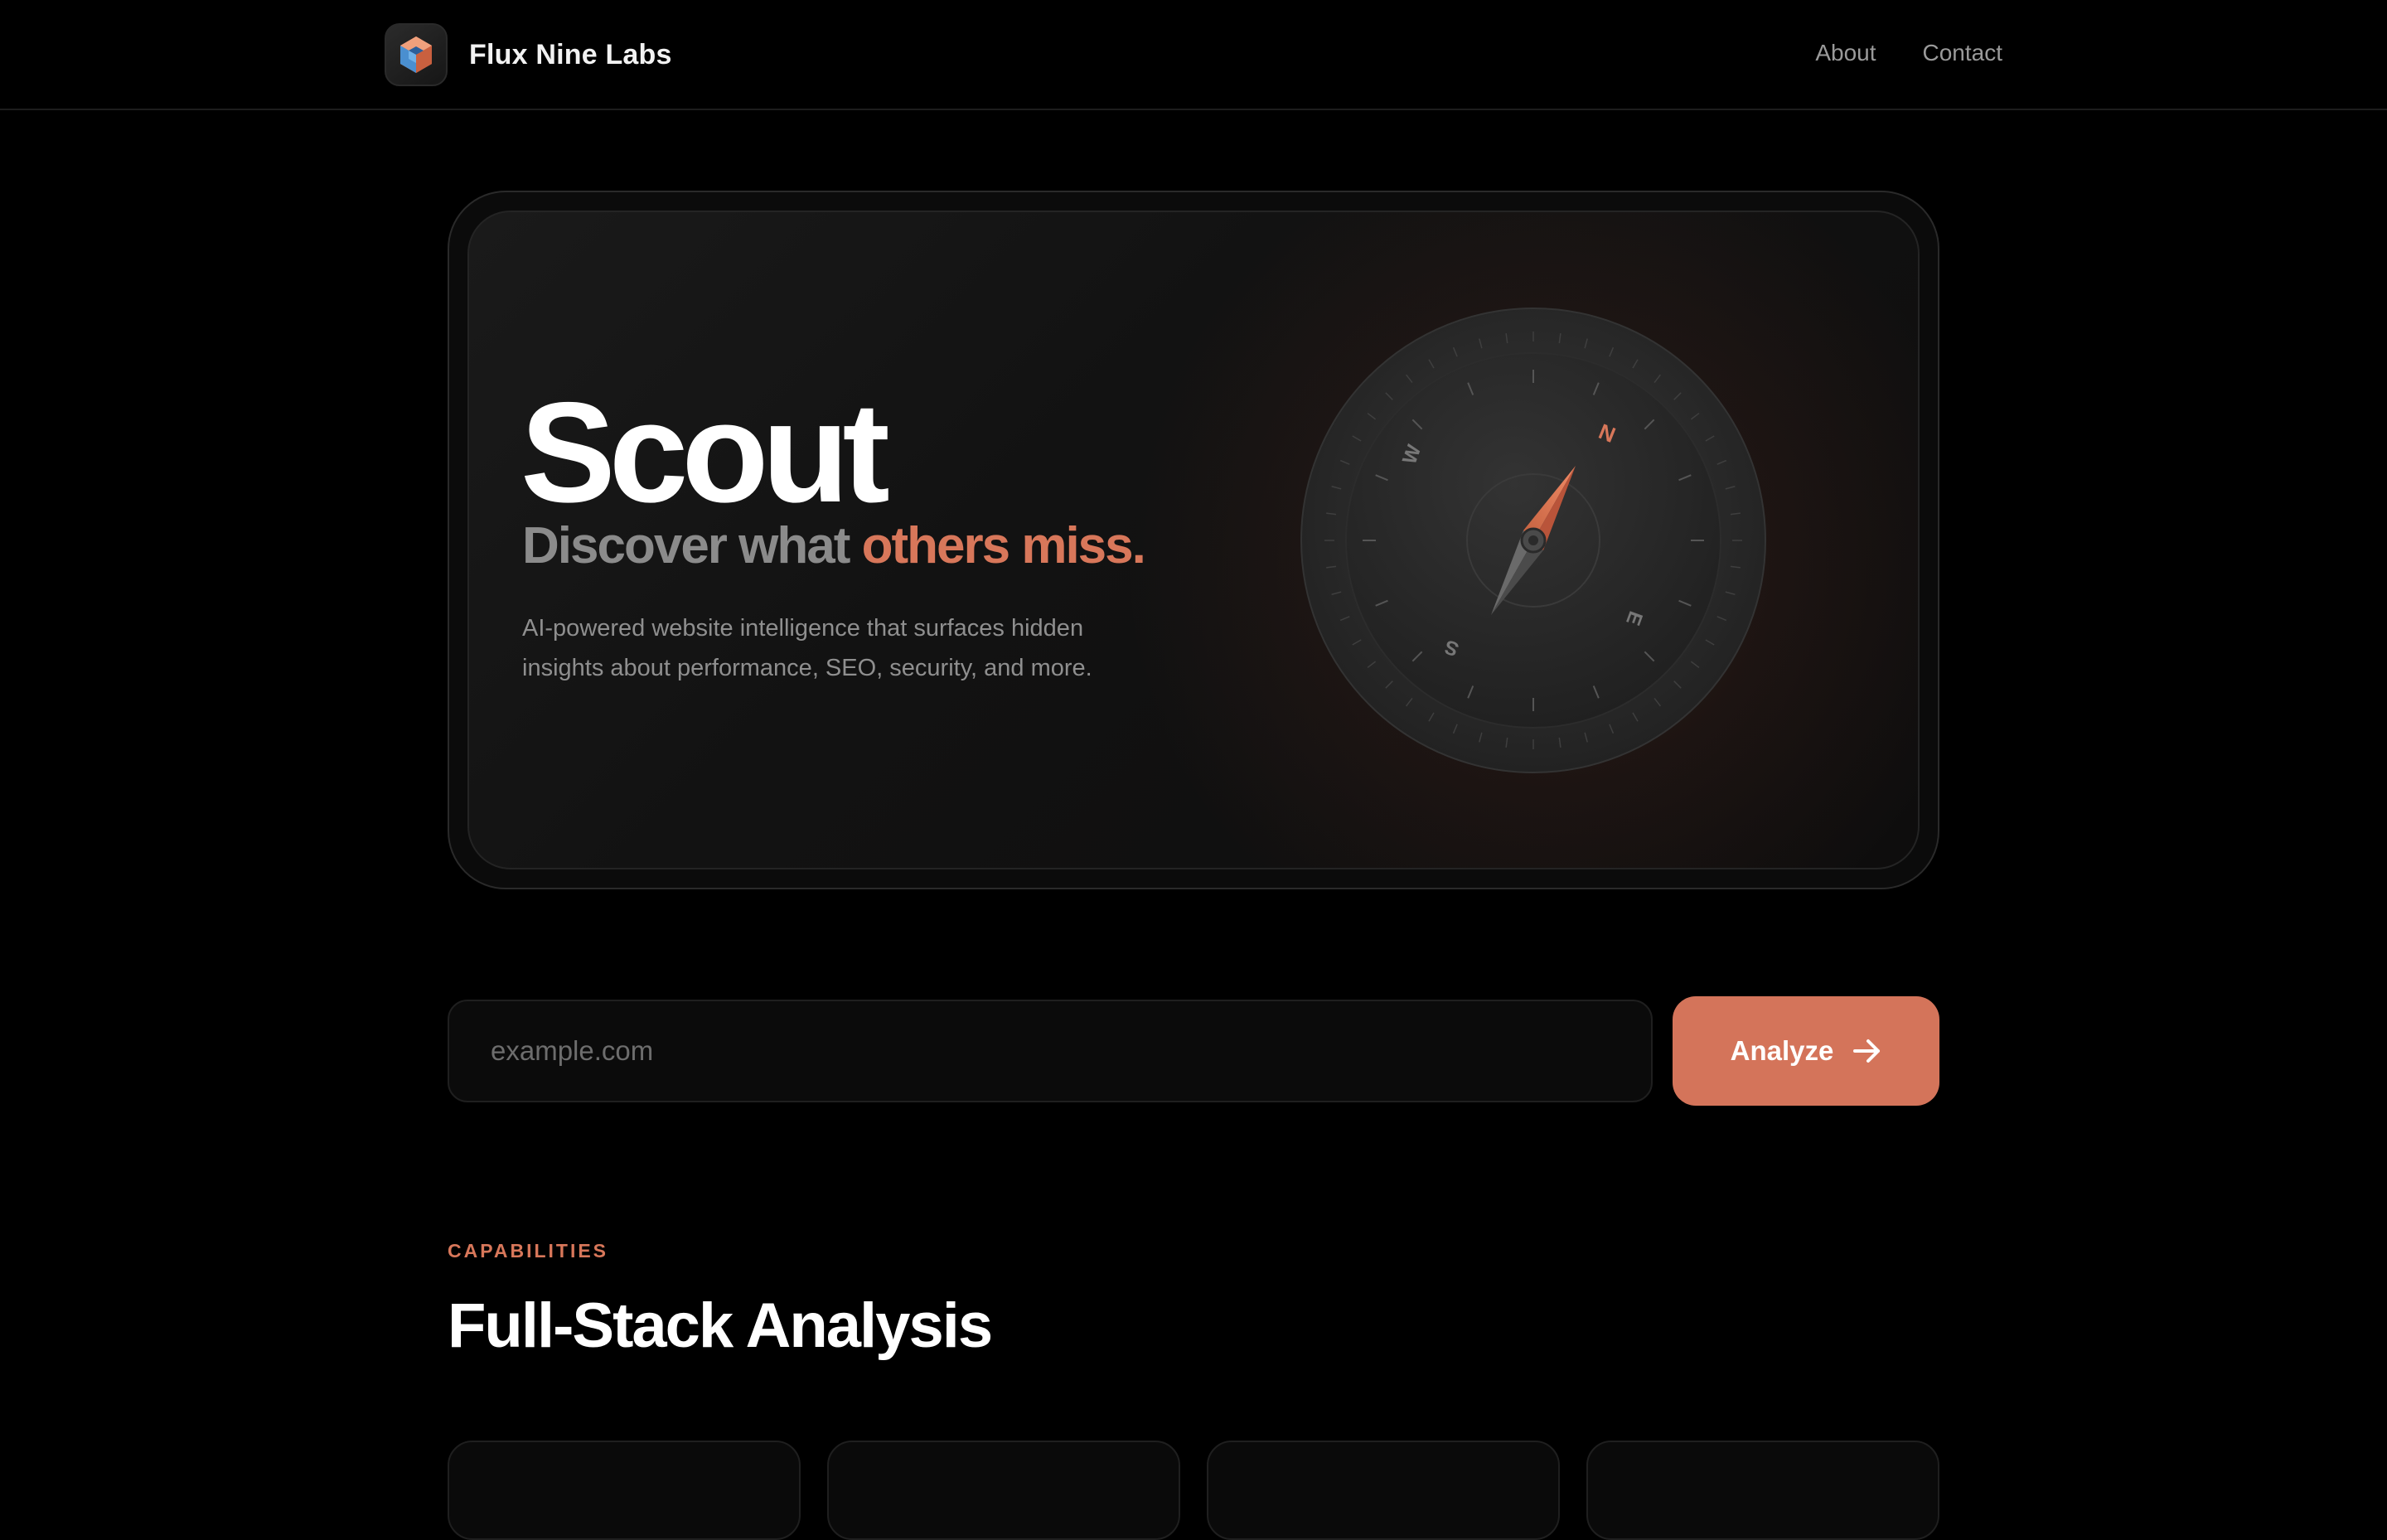  I want to click on hero-subtitle-accent: others miss., so click(1003, 546).